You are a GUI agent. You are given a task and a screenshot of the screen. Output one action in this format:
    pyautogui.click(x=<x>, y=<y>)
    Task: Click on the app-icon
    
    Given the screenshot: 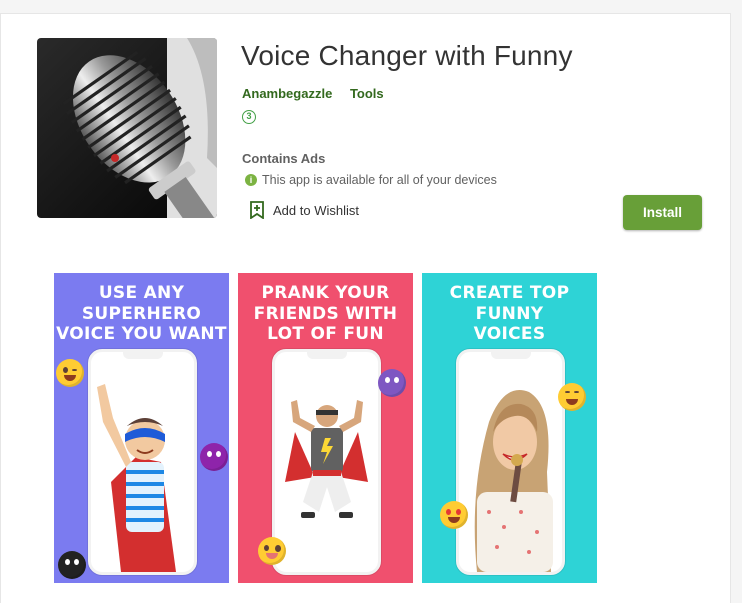 What is the action you would take?
    pyautogui.click(x=127, y=128)
    